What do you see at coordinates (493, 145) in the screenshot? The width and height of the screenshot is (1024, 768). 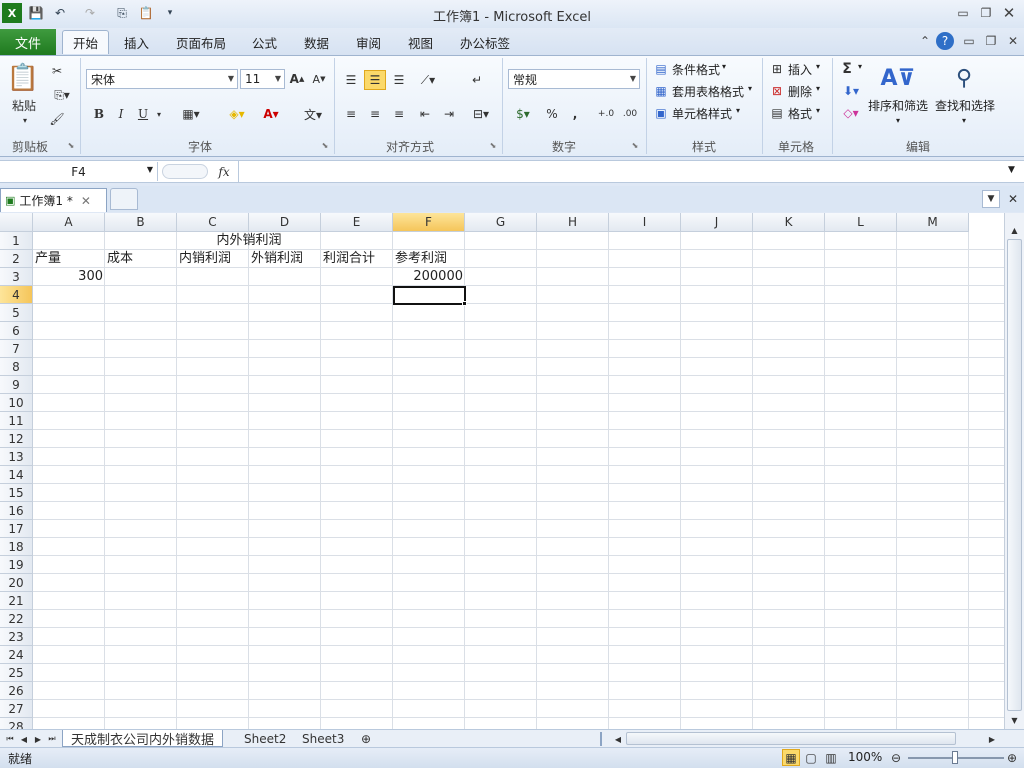 I see `alignment-launcher-icon: ⬊` at bounding box center [493, 145].